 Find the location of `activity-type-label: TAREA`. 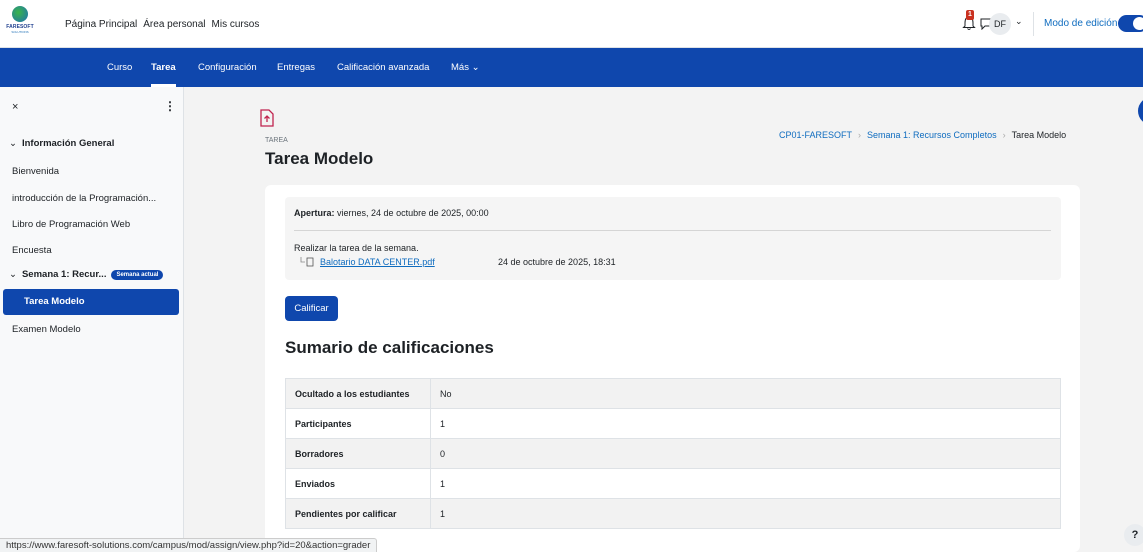

activity-type-label: TAREA is located at coordinates (276, 140).